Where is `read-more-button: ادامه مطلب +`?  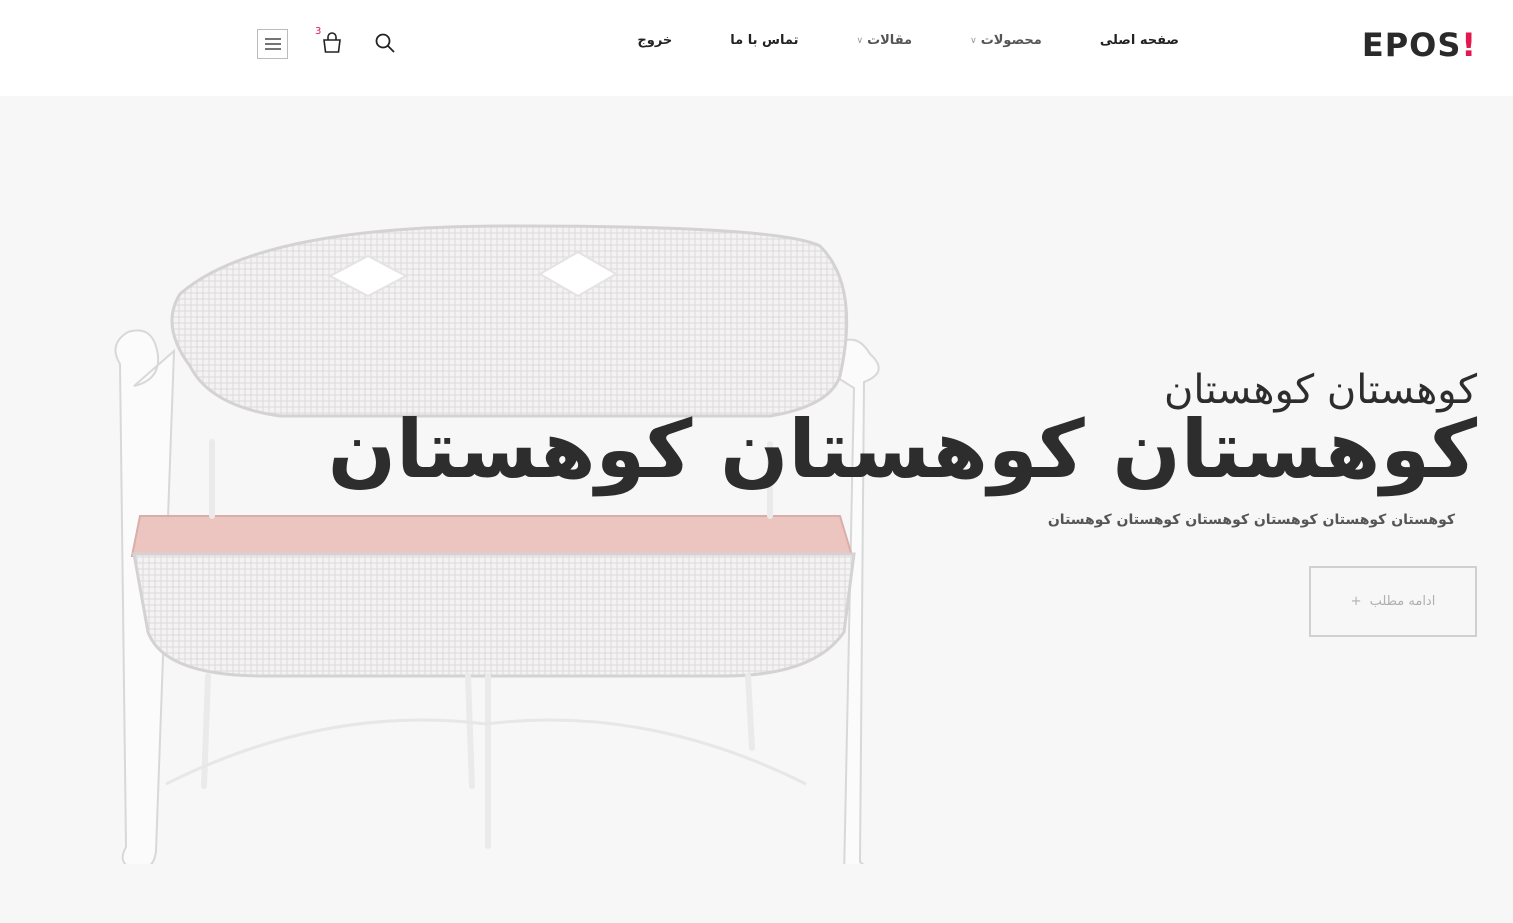
read-more-button: ادامه مطلب + is located at coordinates (1393, 601).